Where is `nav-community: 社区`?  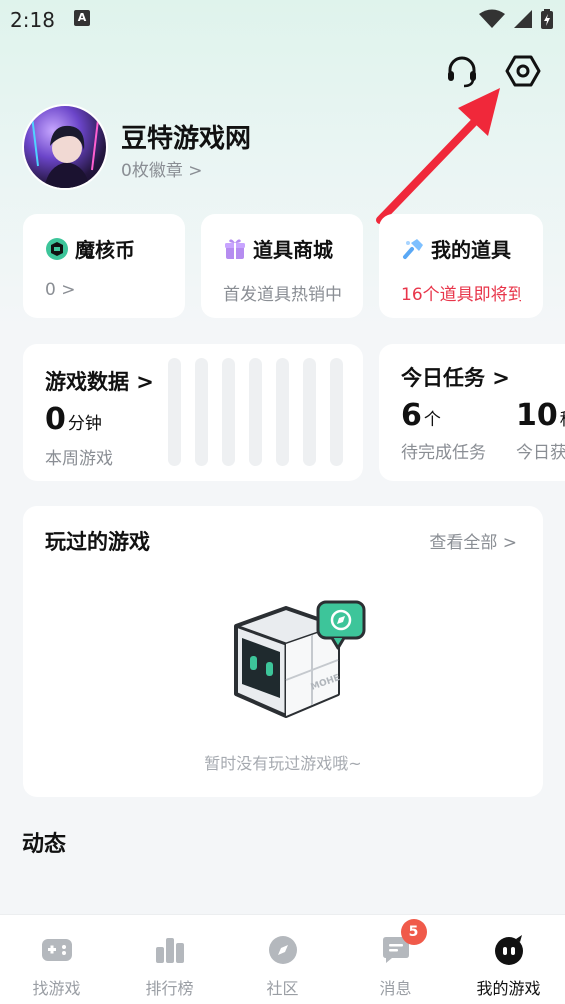
nav-community: 社区 is located at coordinates (282, 959).